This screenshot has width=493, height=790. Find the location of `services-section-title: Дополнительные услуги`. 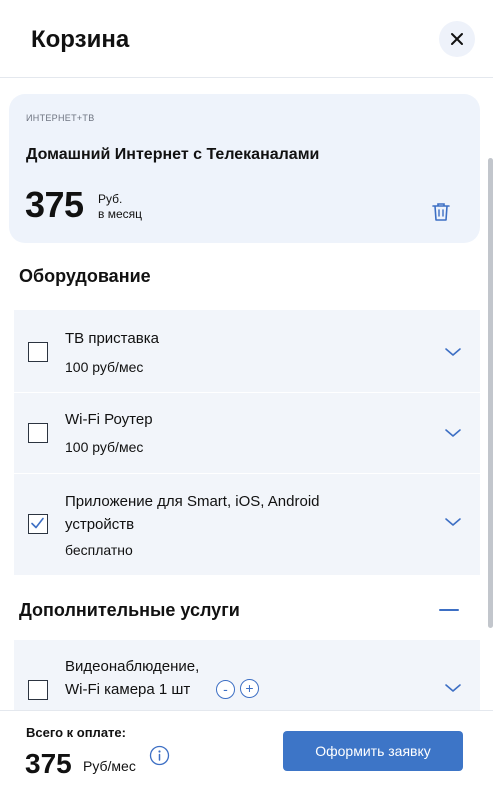

services-section-title: Дополнительные услуги is located at coordinates (129, 610).